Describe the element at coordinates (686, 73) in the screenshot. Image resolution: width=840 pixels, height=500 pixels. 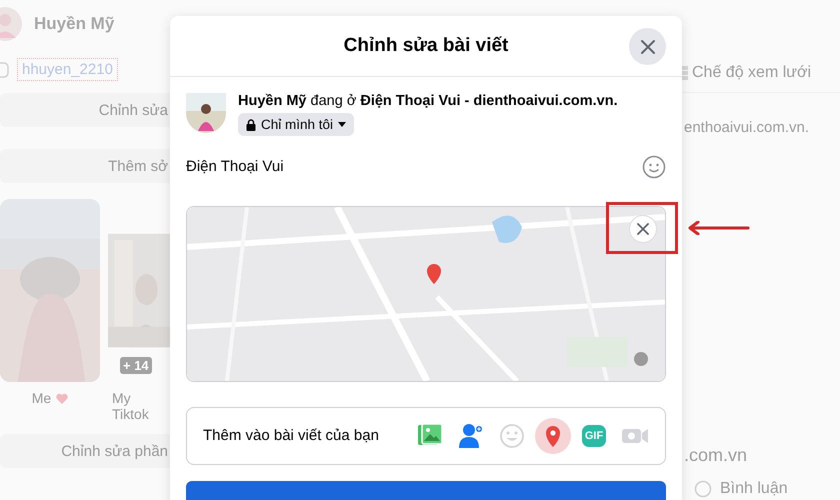
I see `grid-icon` at that location.